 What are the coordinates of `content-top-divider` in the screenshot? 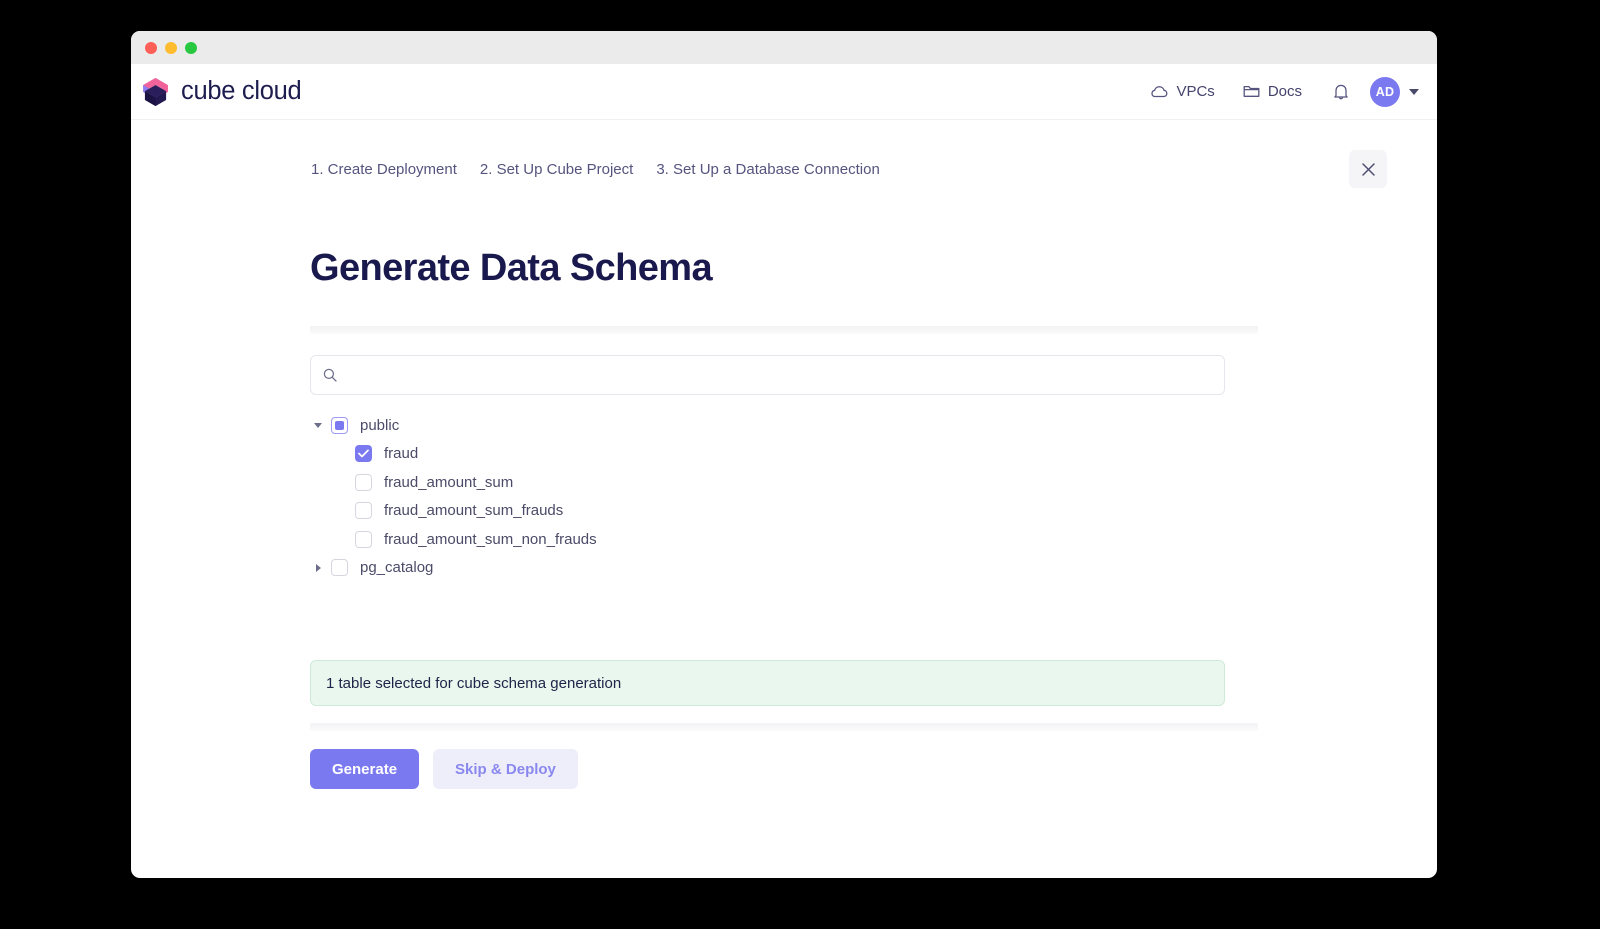 It's located at (784, 330).